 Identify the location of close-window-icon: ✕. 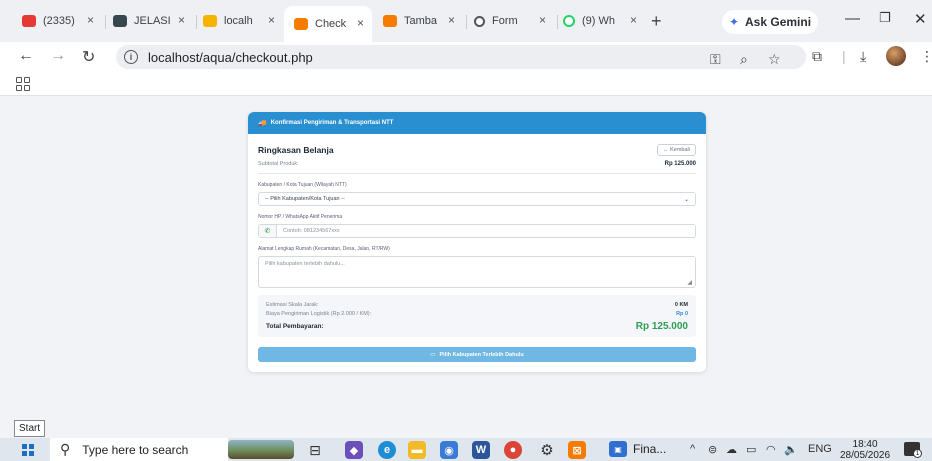
(920, 19).